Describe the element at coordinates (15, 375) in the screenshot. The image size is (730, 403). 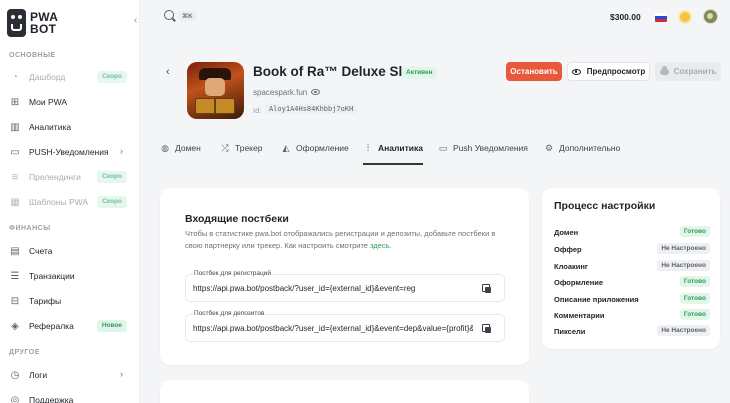
I see `logs-icon: ◷` at that location.